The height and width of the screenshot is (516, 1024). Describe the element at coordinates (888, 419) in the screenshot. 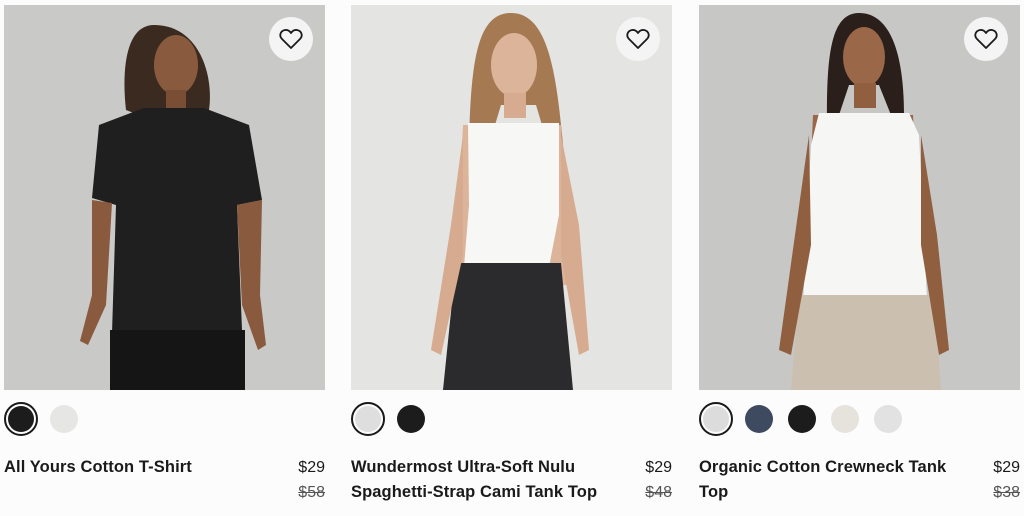

I see `color-swatch-light-grey` at that location.